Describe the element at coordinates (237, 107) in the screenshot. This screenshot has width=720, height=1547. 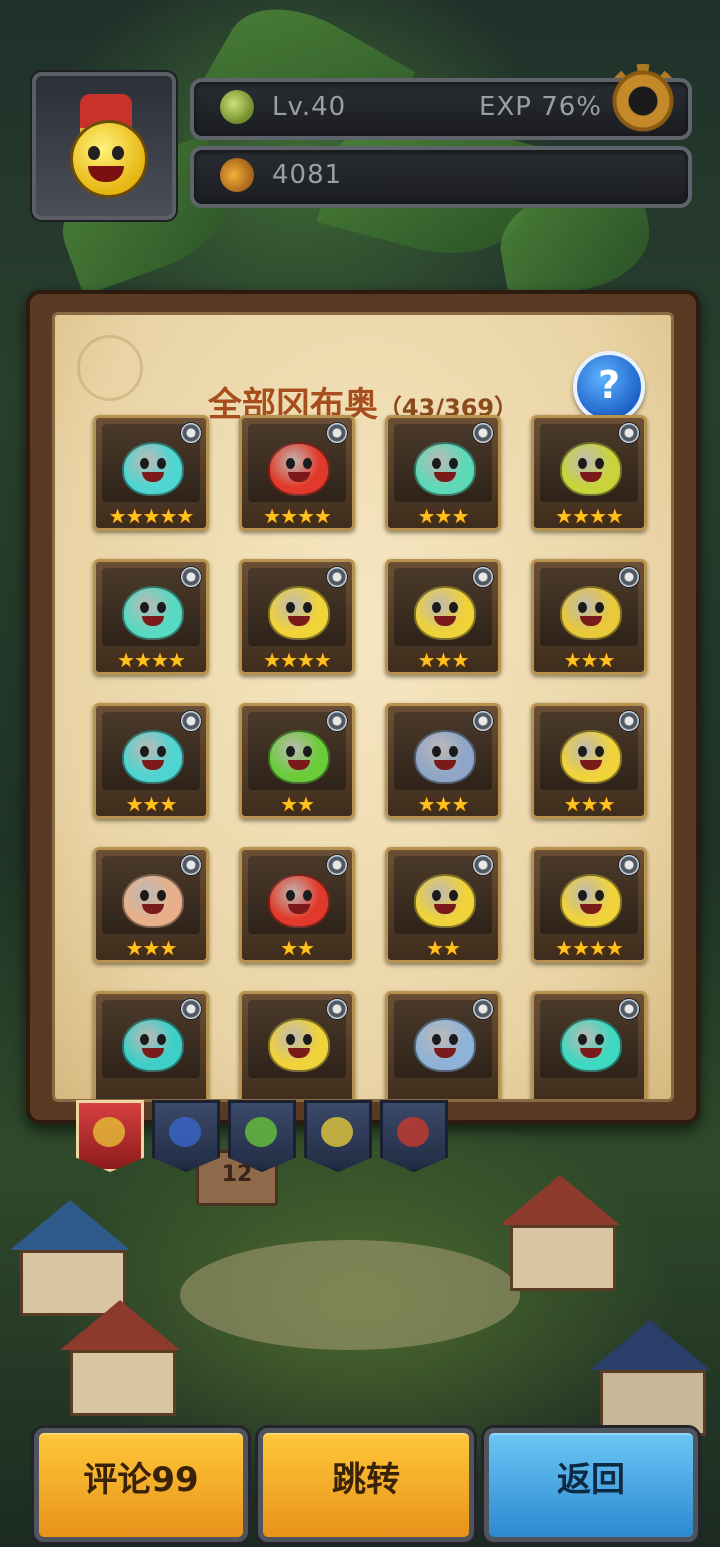
I see `level-leaf-icon` at that location.